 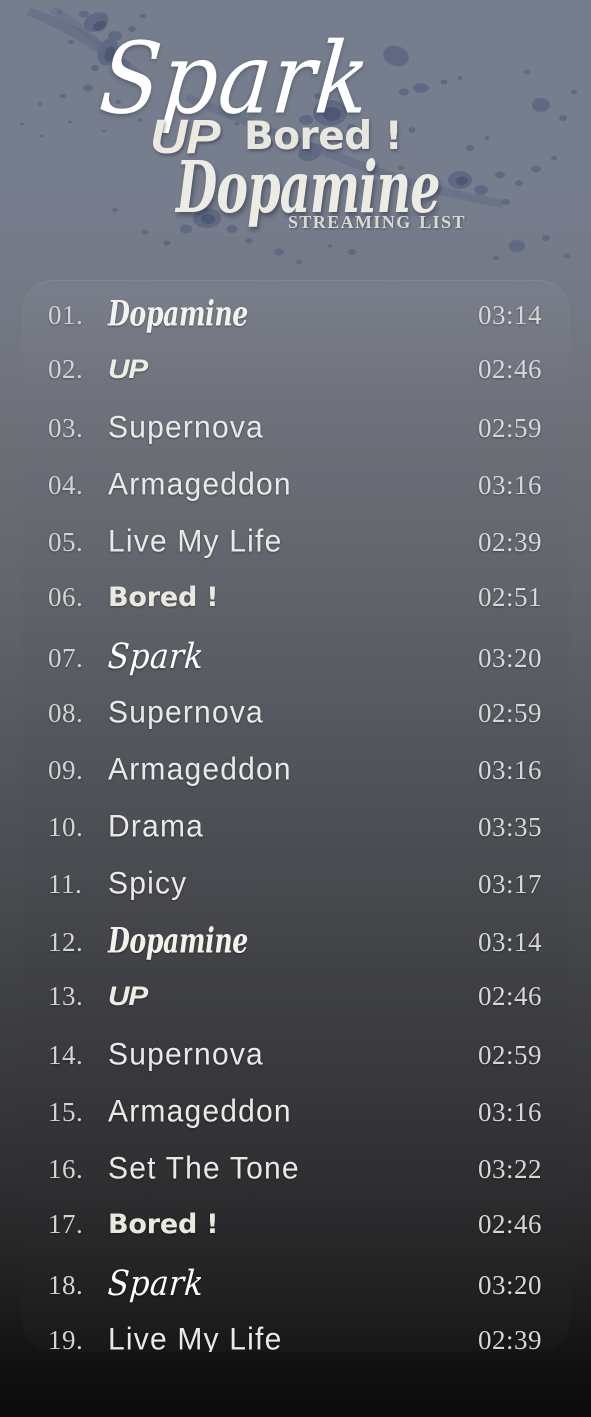 What do you see at coordinates (66, 942) in the screenshot?
I see `track-number: 12.` at bounding box center [66, 942].